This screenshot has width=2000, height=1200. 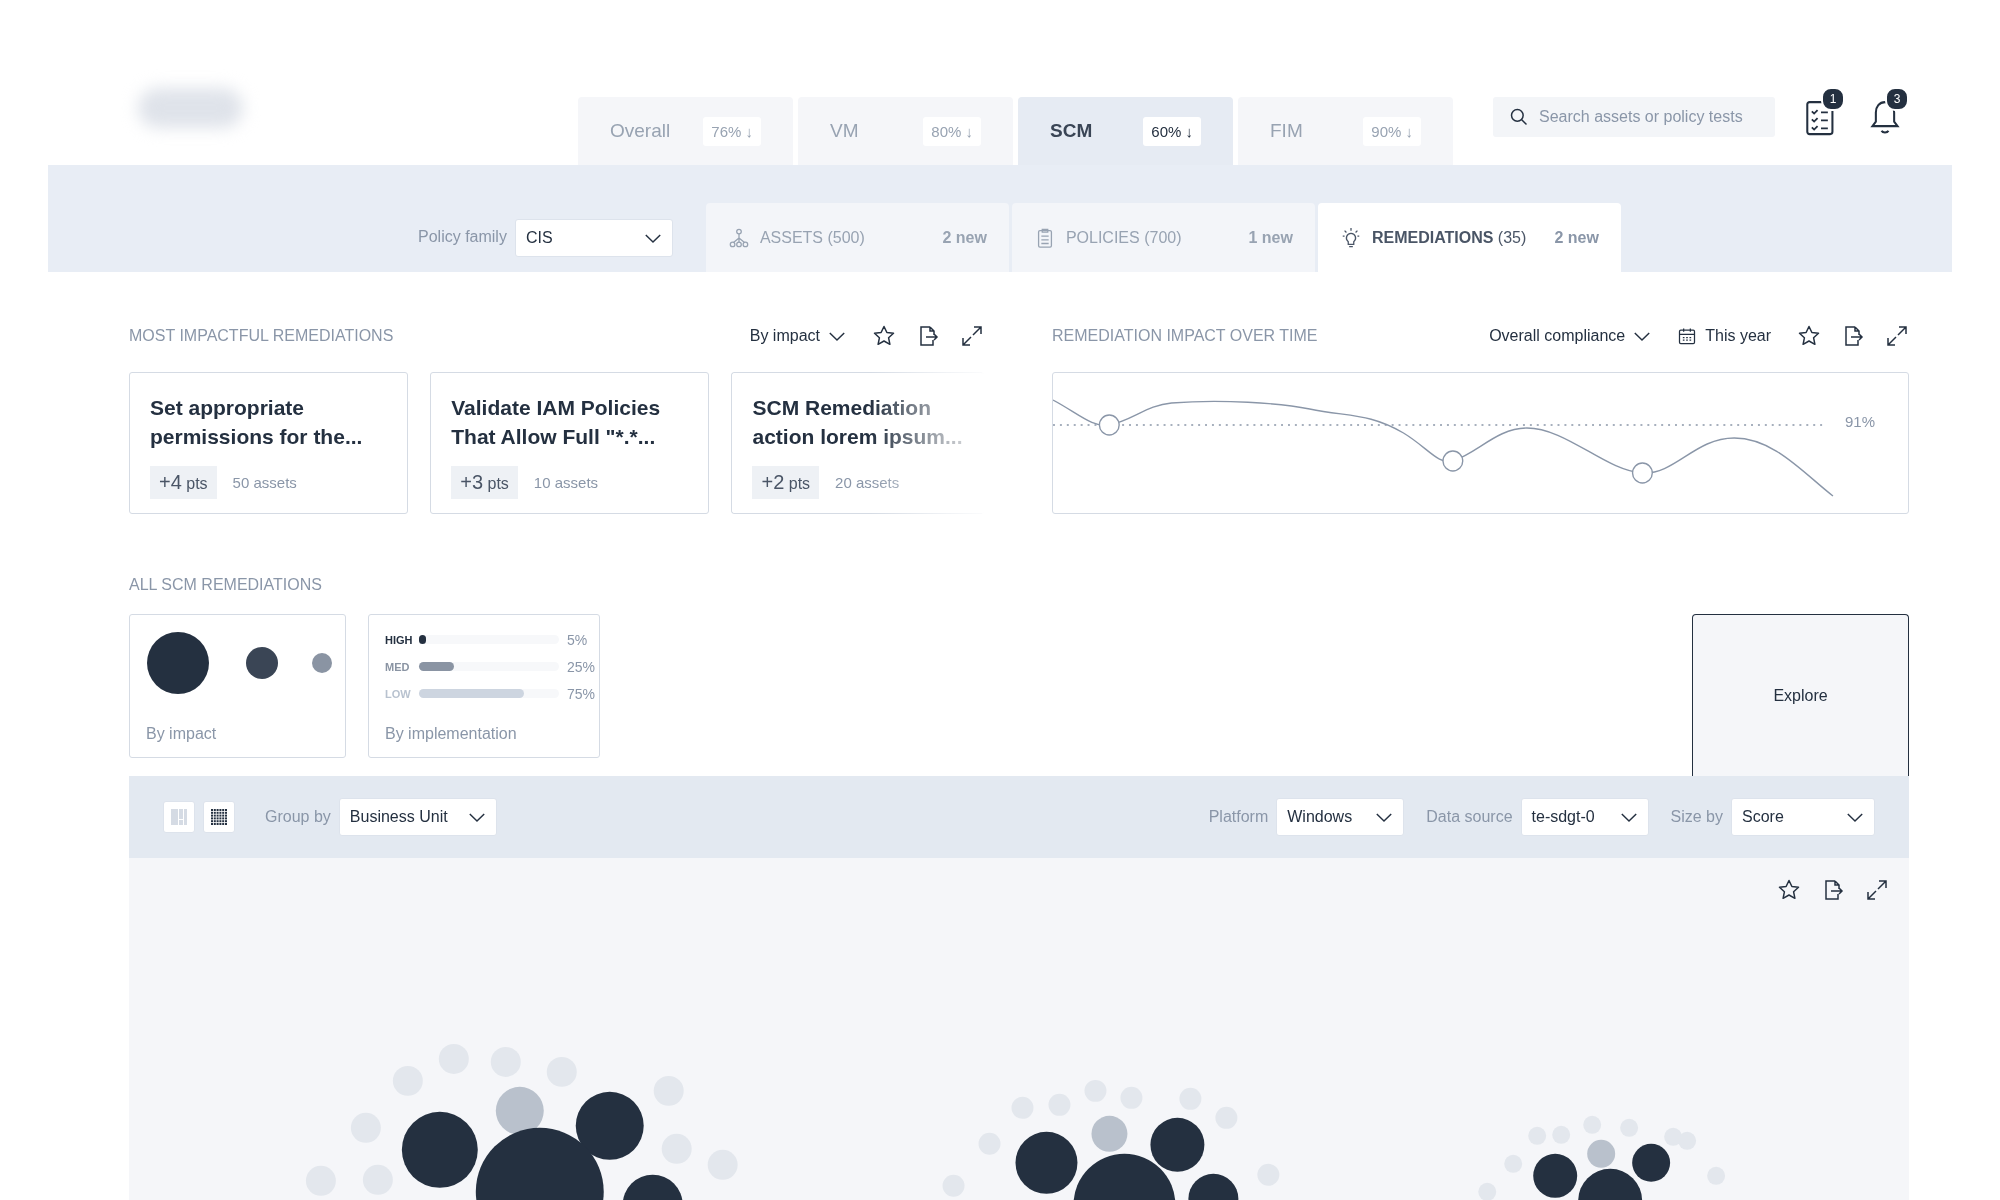 What do you see at coordinates (1570, 336) in the screenshot?
I see `metric-dropdown: Overall compliance` at bounding box center [1570, 336].